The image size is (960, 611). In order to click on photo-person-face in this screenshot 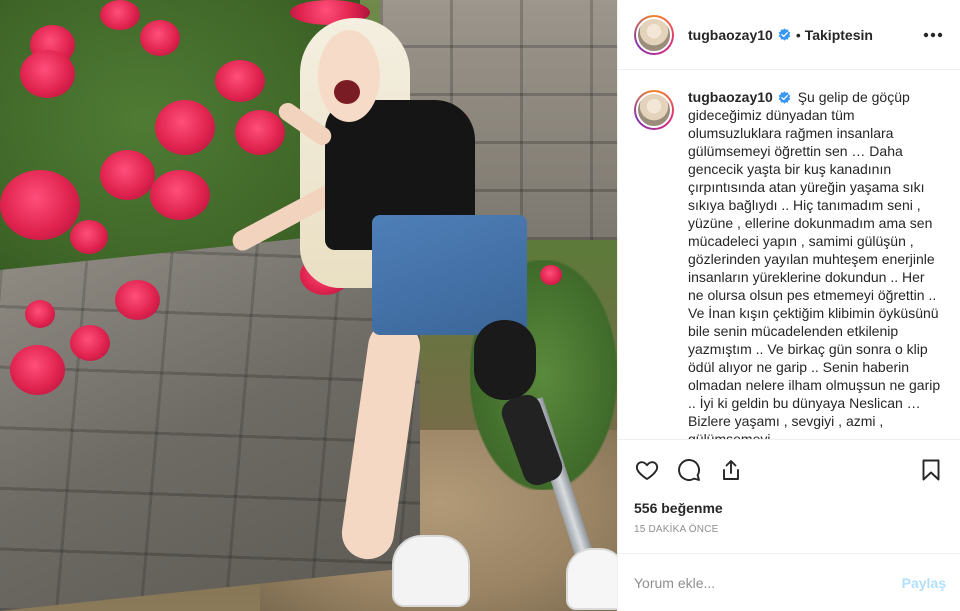, I will do `click(349, 76)`.